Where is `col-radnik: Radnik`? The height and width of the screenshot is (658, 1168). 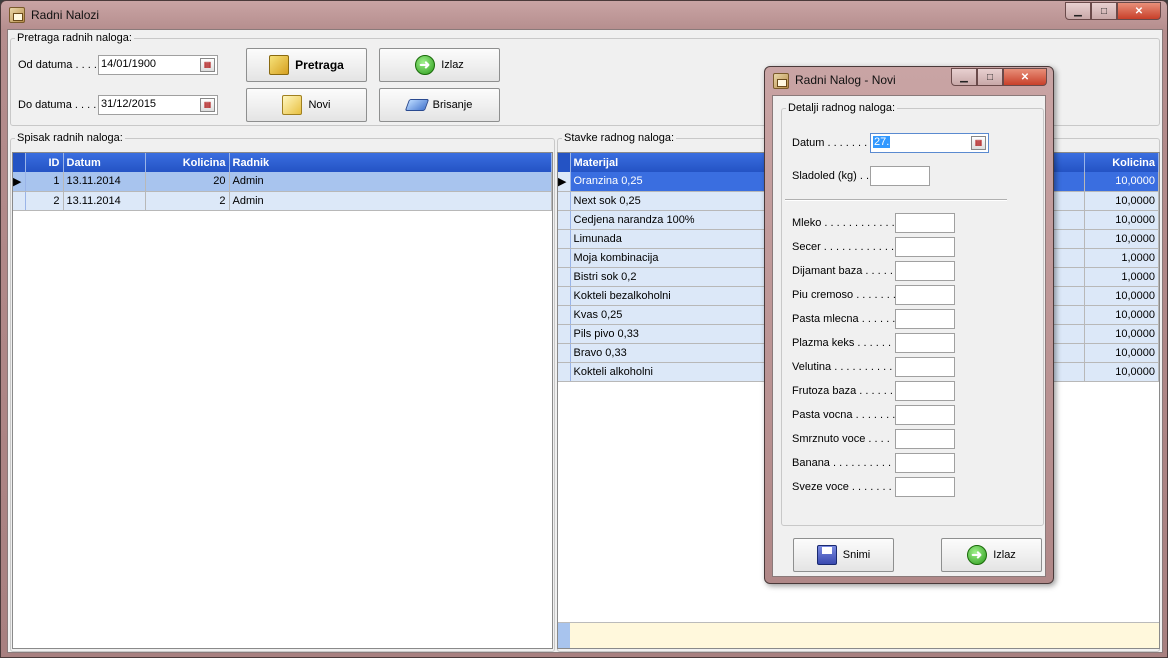
col-radnik: Radnik is located at coordinates (390, 162).